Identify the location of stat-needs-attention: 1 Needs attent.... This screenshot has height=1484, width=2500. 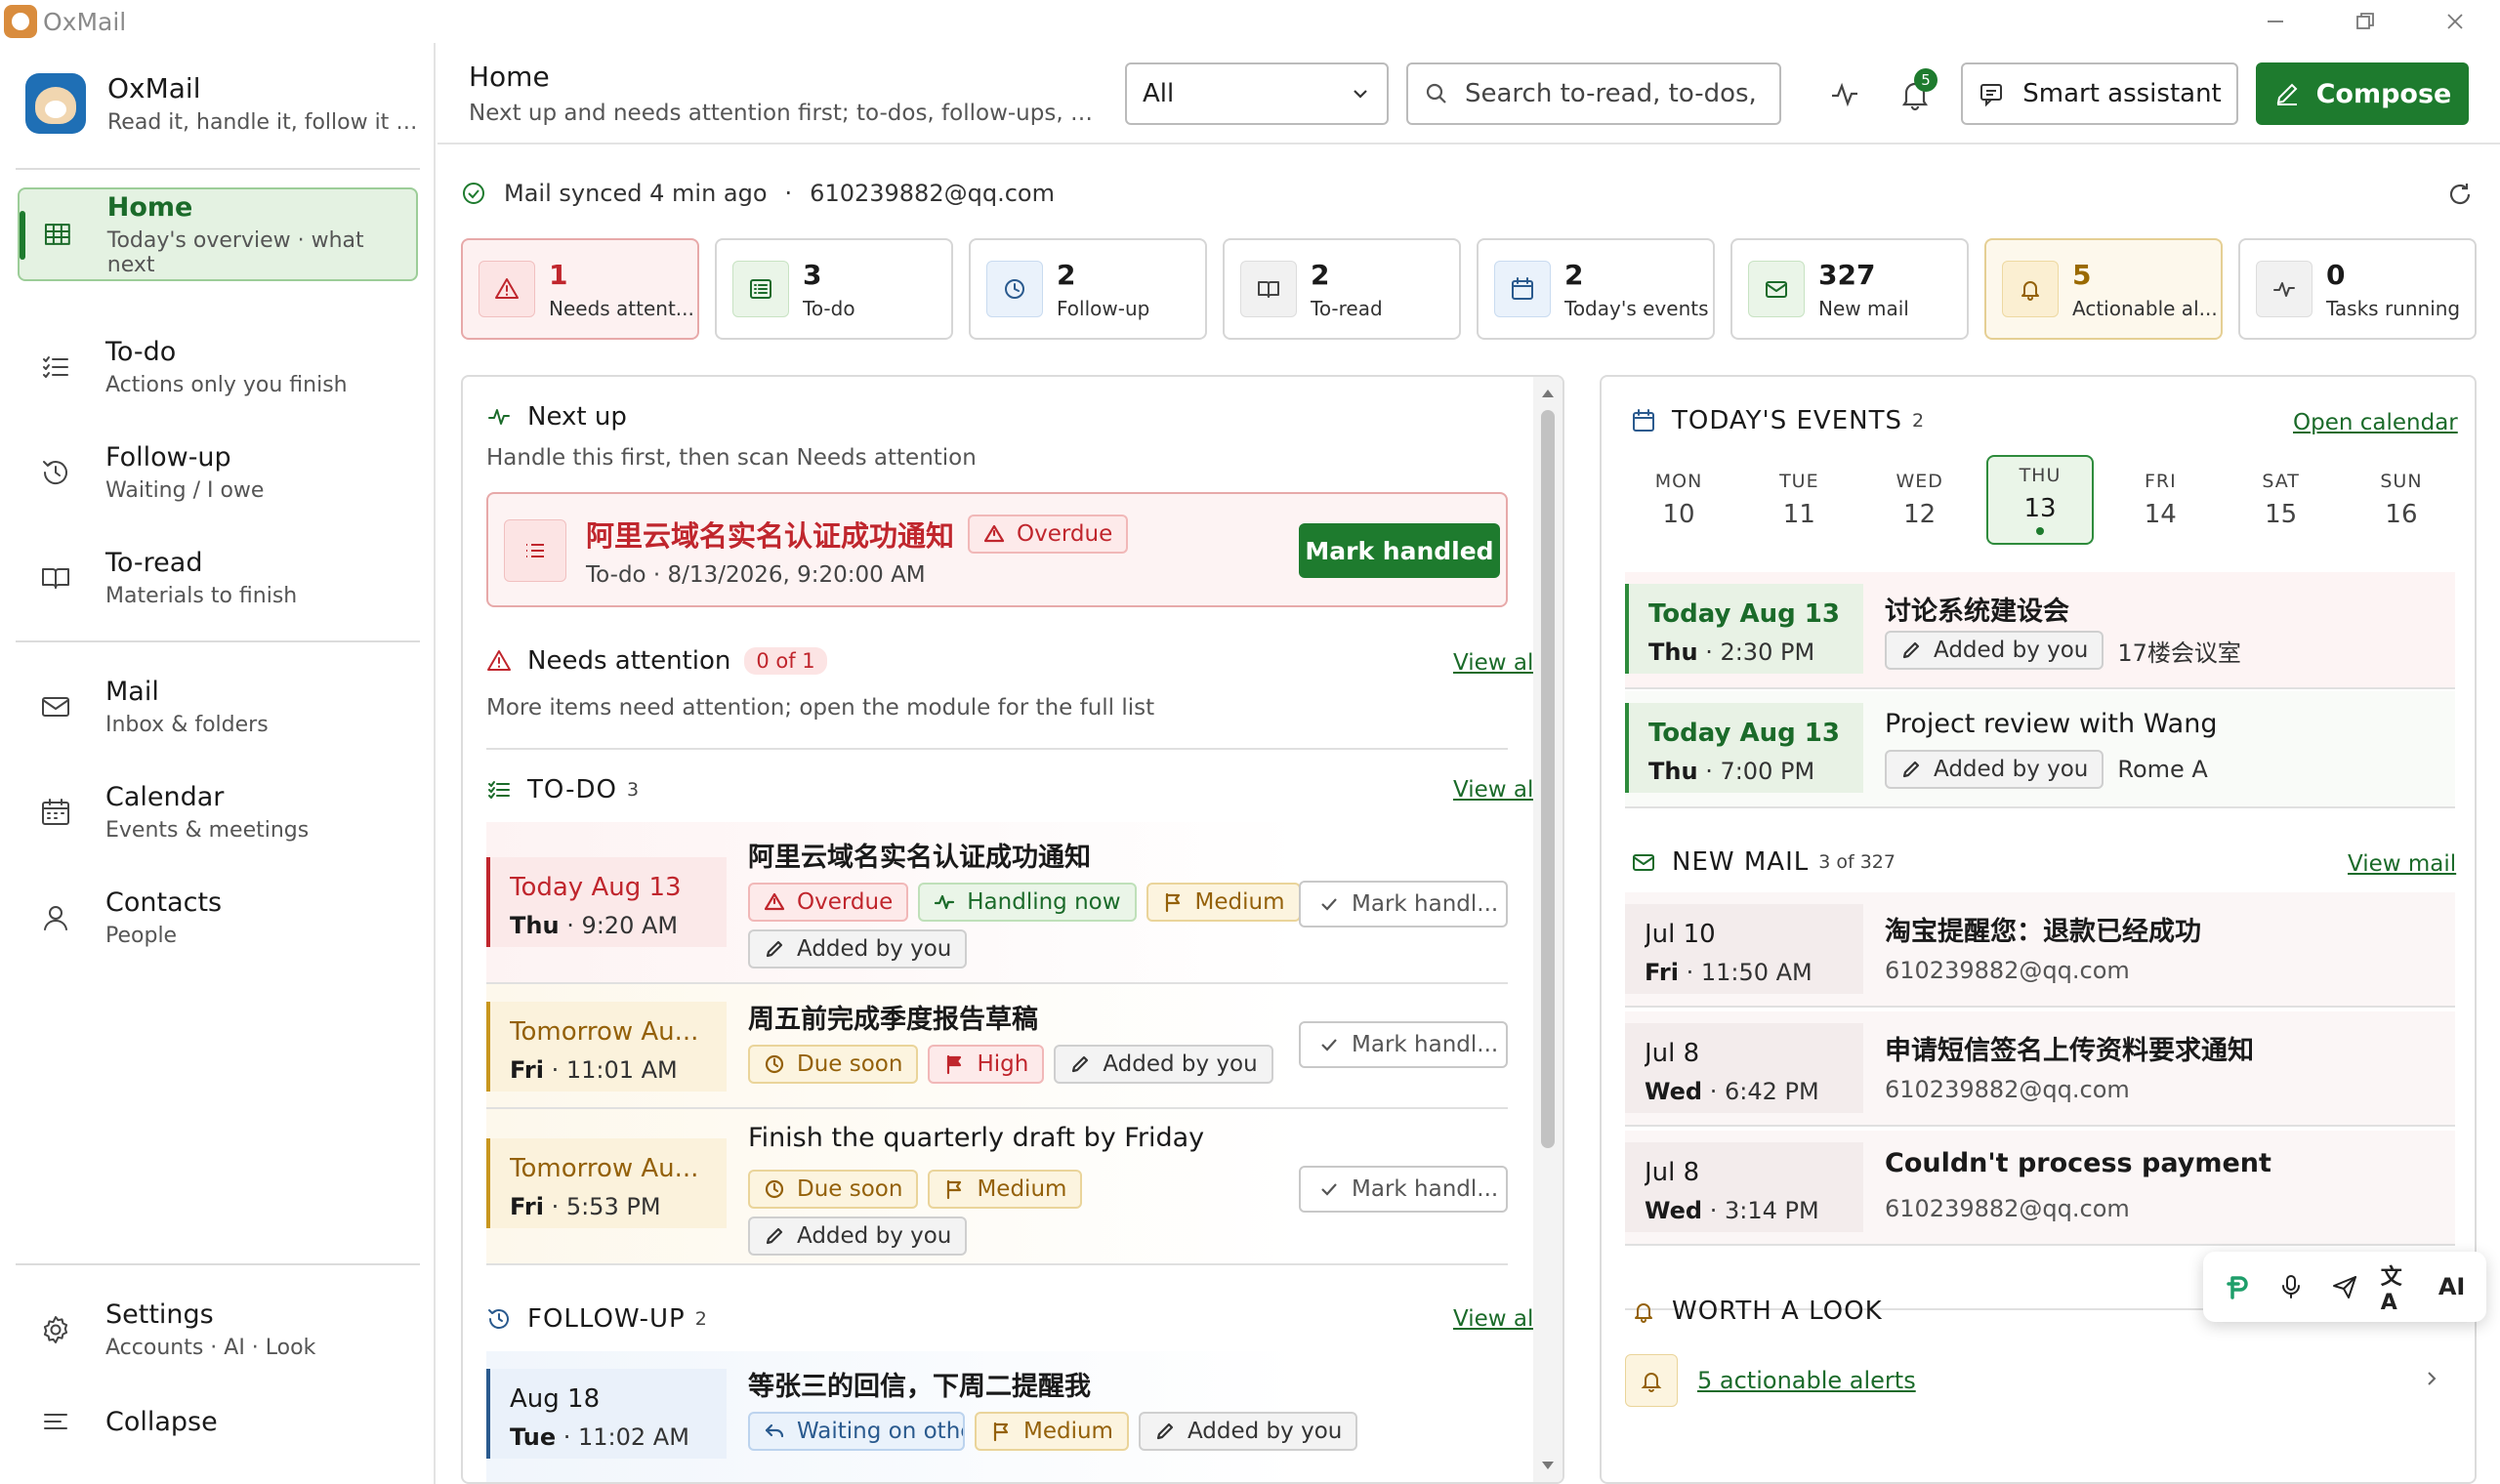
(580, 289).